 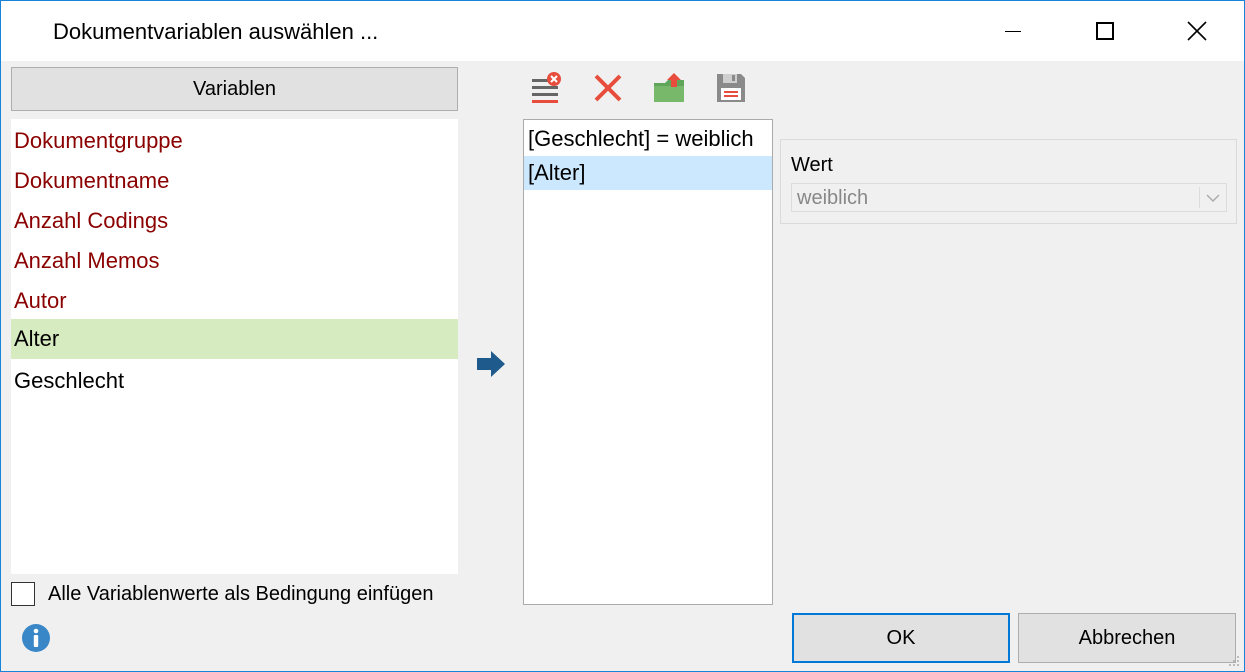 I want to click on value-select-text: weiblich, so click(x=833, y=198).